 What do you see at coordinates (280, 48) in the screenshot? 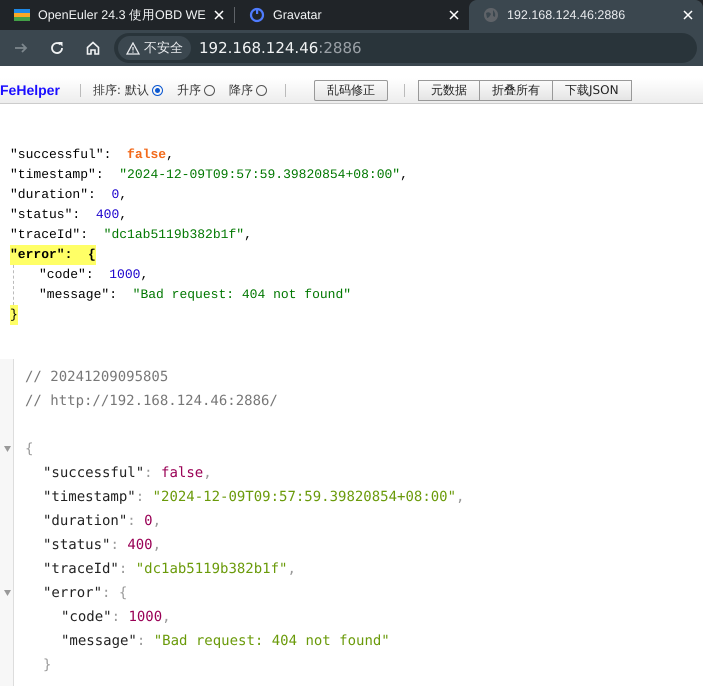
I see `url-text: 192.168.124.46:2886` at bounding box center [280, 48].